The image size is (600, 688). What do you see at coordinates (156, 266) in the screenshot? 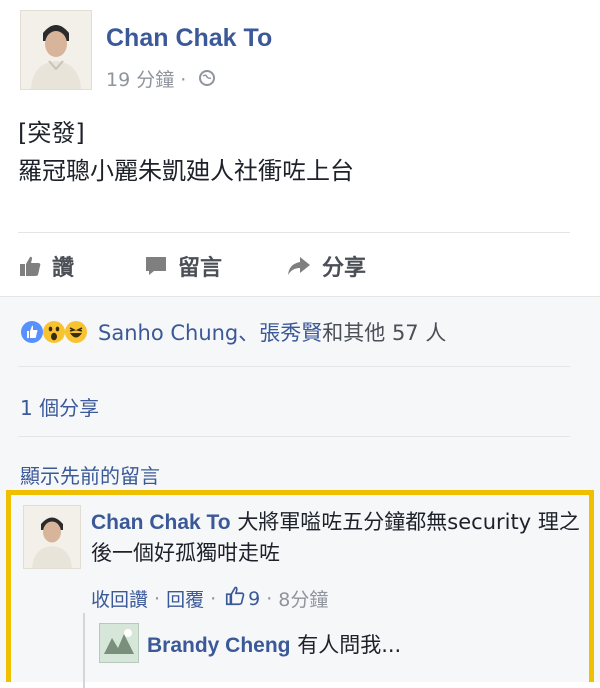
I see `comment-icon` at bounding box center [156, 266].